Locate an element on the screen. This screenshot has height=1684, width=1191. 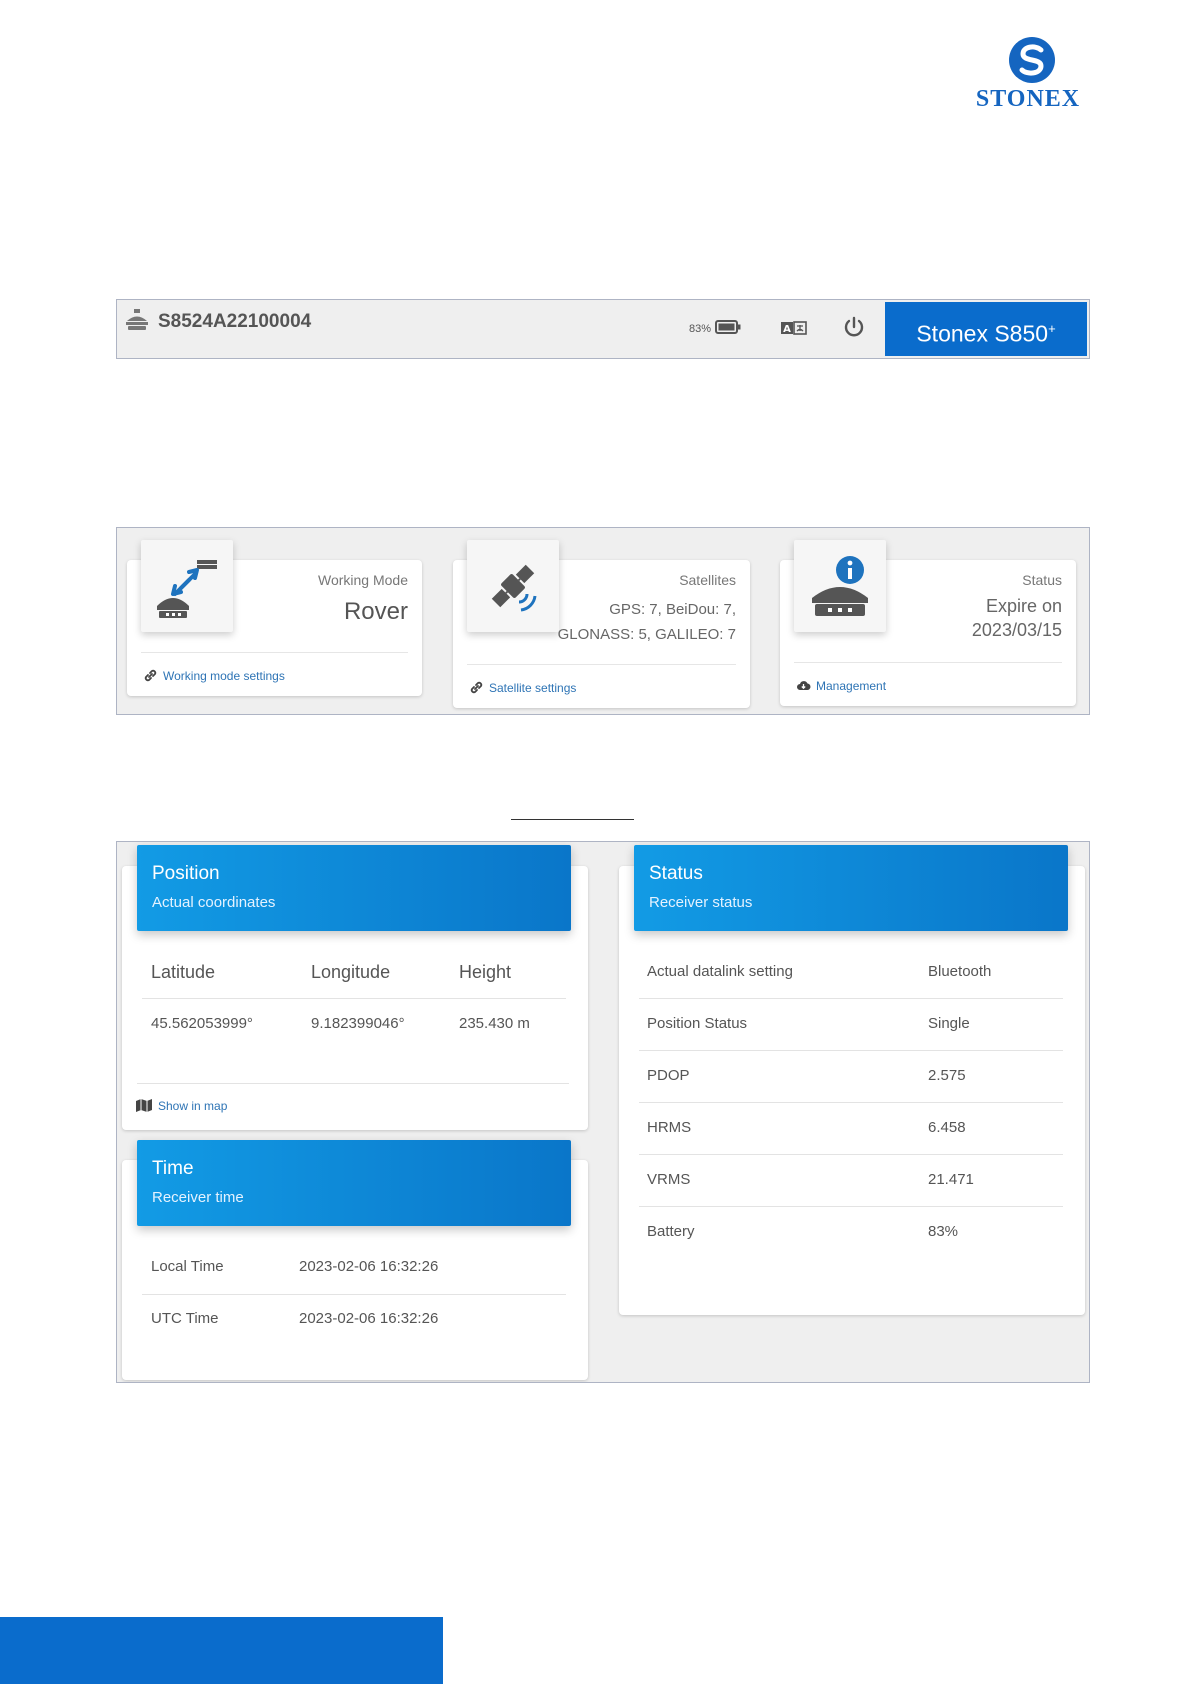
receiver-info-icon is located at coordinates (840, 586).